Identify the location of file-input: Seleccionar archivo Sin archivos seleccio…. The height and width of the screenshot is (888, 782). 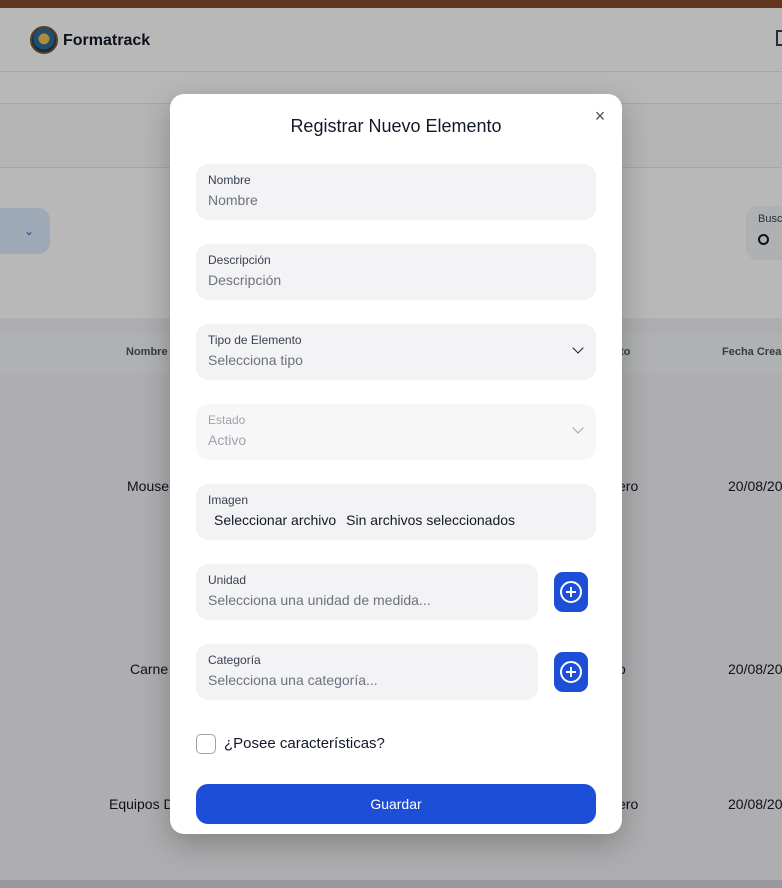
(364, 520).